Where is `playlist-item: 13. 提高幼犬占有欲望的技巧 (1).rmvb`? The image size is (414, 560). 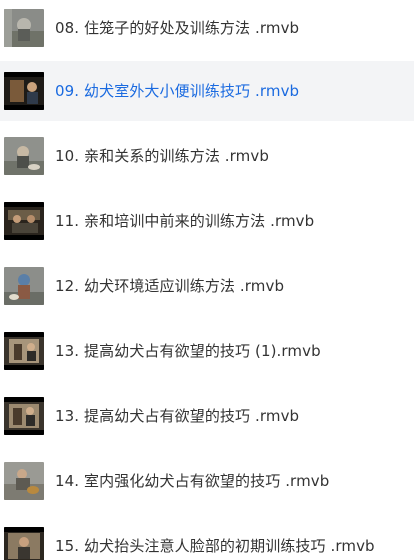
playlist-item: 13. 提高幼犬占有欲望的技巧 (1).rmvb is located at coordinates (207, 351).